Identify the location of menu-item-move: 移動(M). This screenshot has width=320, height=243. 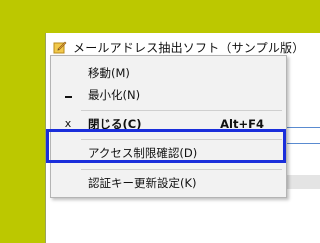
(168, 73).